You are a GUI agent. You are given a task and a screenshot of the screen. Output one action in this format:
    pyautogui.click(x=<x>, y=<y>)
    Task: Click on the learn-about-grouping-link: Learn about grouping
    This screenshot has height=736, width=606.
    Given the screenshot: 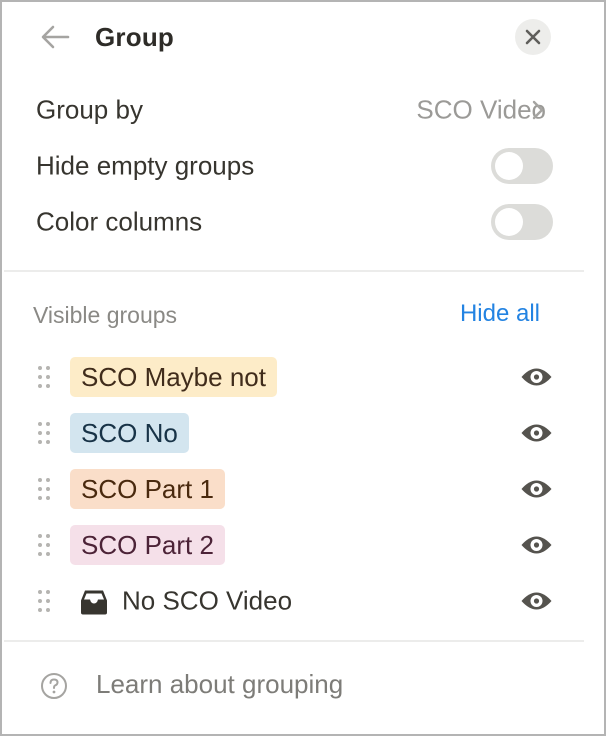 What is the action you would take?
    pyautogui.click(x=303, y=686)
    